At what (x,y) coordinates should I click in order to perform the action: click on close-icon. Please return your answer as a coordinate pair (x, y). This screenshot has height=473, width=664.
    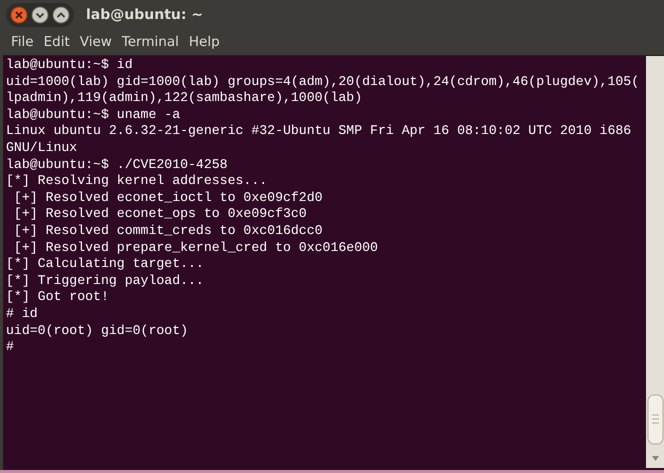
    Looking at the image, I should click on (19, 15).